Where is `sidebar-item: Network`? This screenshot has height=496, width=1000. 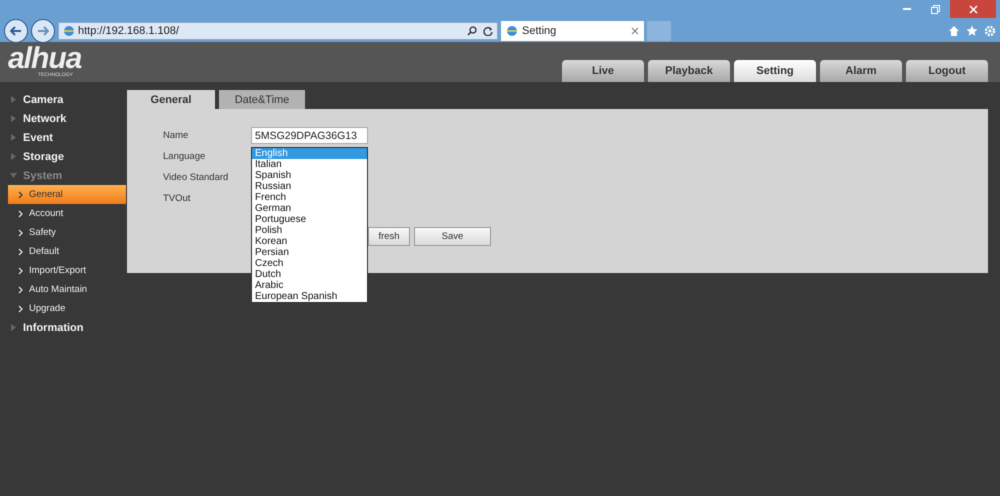 sidebar-item: Network is located at coordinates (63, 118).